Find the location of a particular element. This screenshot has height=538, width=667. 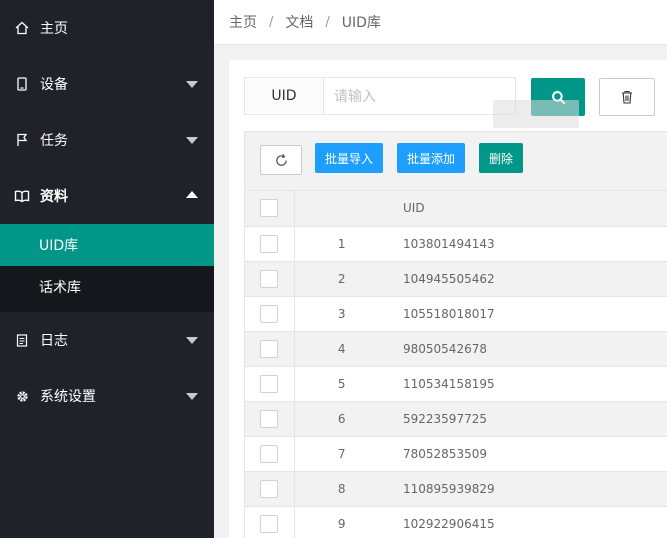

sidebar-item-label: 资料 is located at coordinates (54, 197).